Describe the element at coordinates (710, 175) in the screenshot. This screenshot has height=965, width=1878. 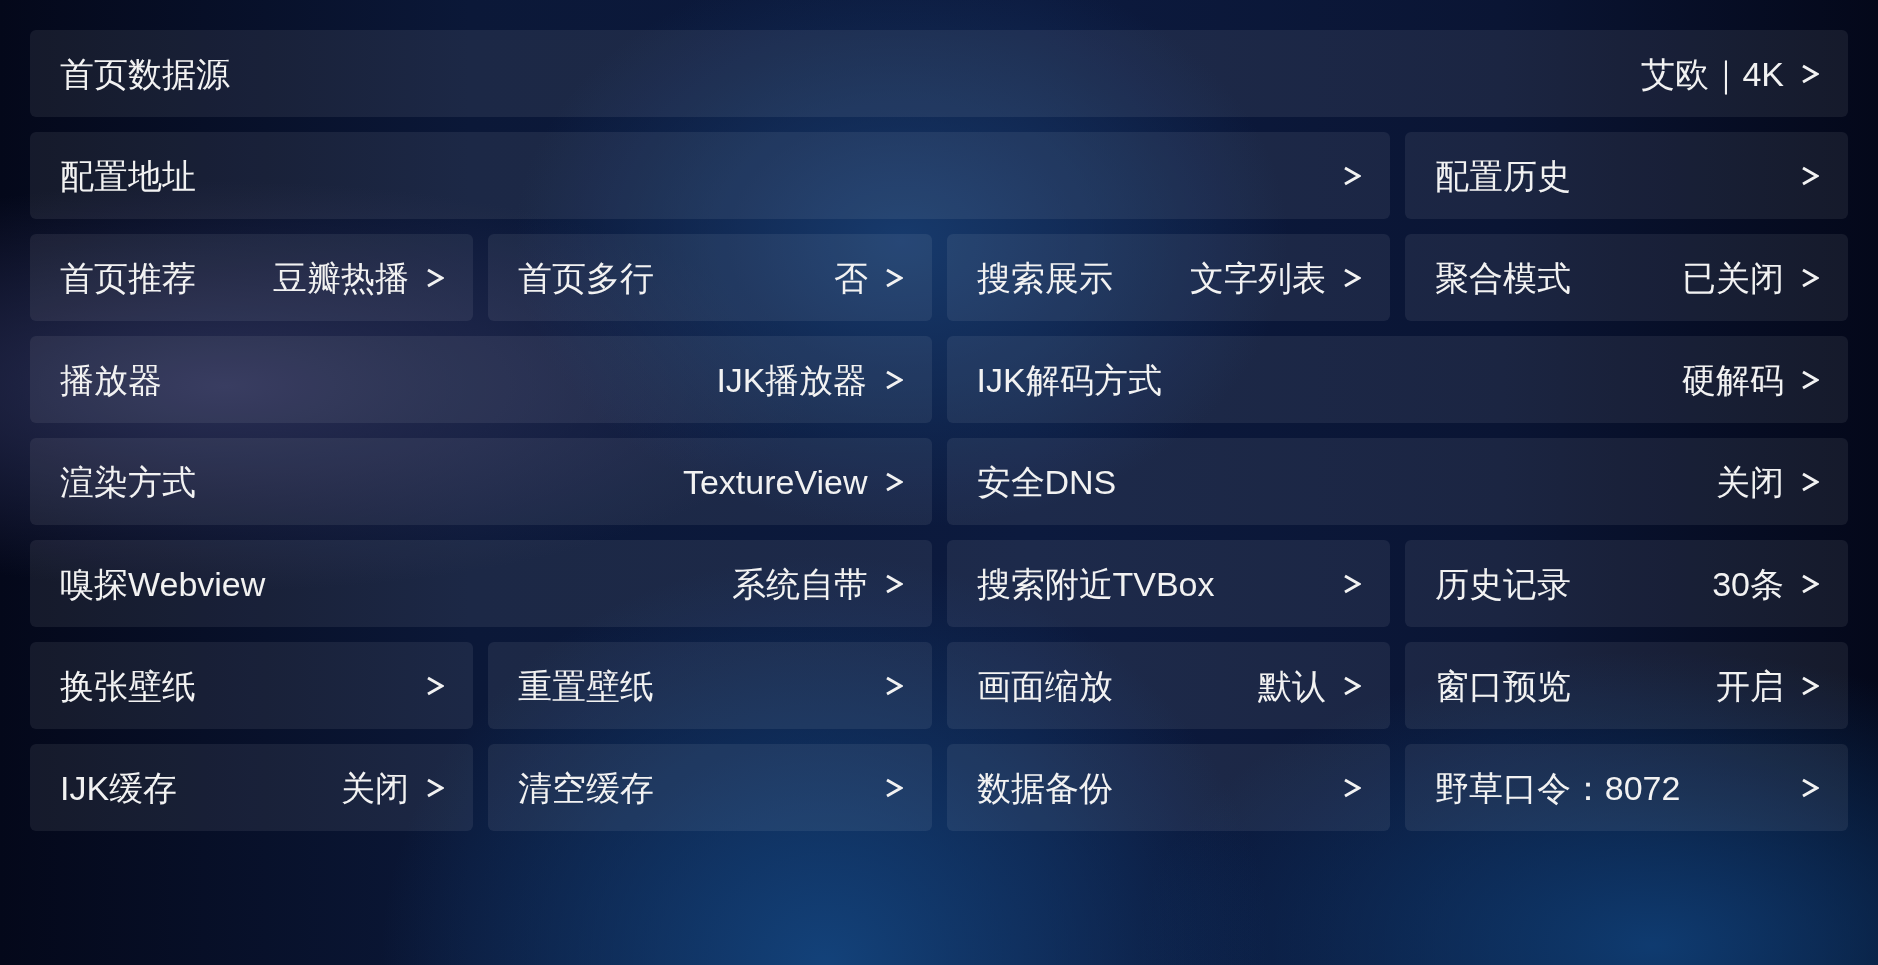
I see `setting-tile: 配置地址` at that location.